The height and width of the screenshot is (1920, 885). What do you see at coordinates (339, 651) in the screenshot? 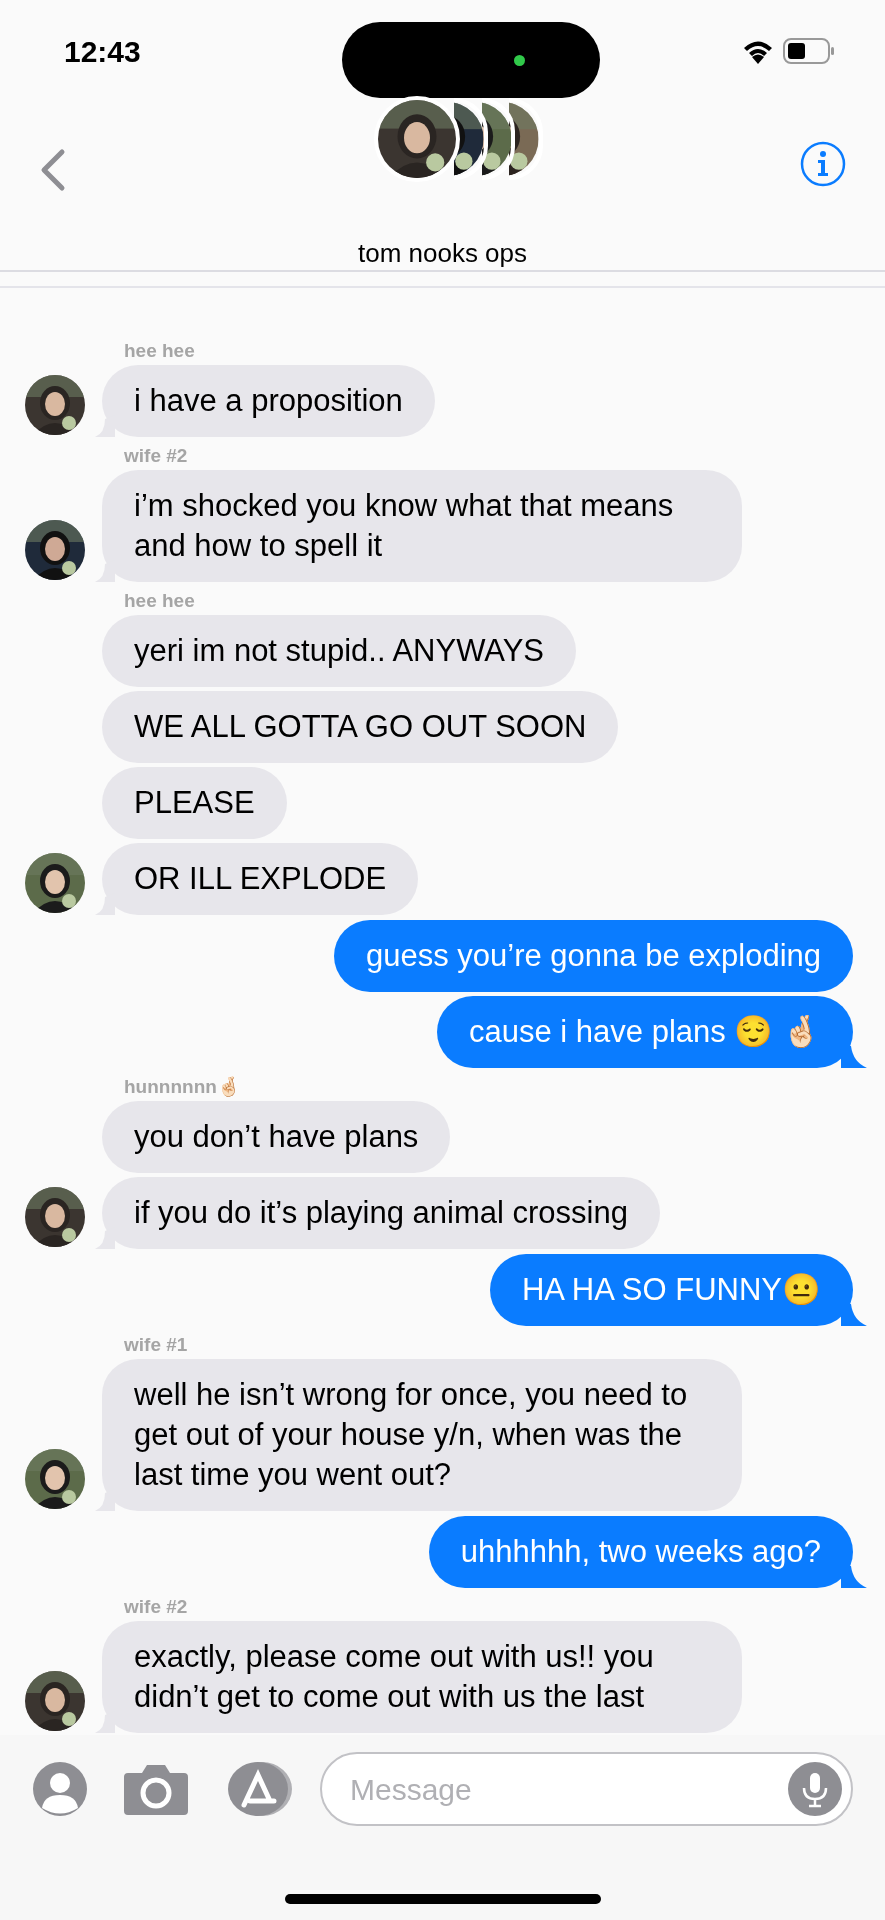
I see `received-bubble: yeri im not stupid.. ANYWAYS` at bounding box center [339, 651].